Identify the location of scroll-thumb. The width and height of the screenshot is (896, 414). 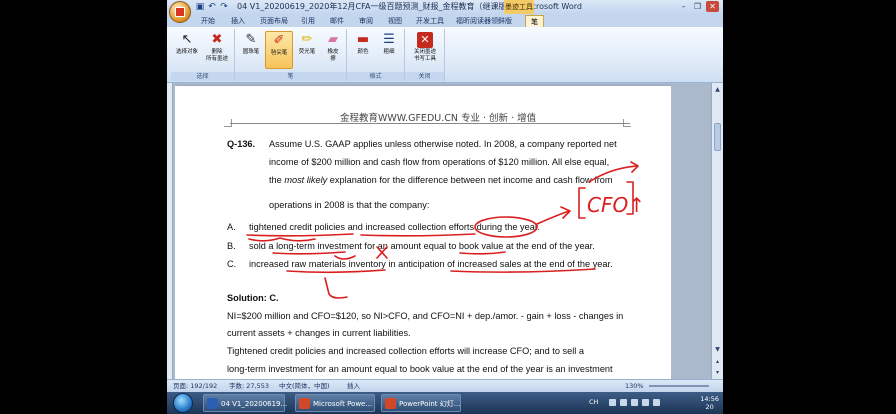
(717, 137).